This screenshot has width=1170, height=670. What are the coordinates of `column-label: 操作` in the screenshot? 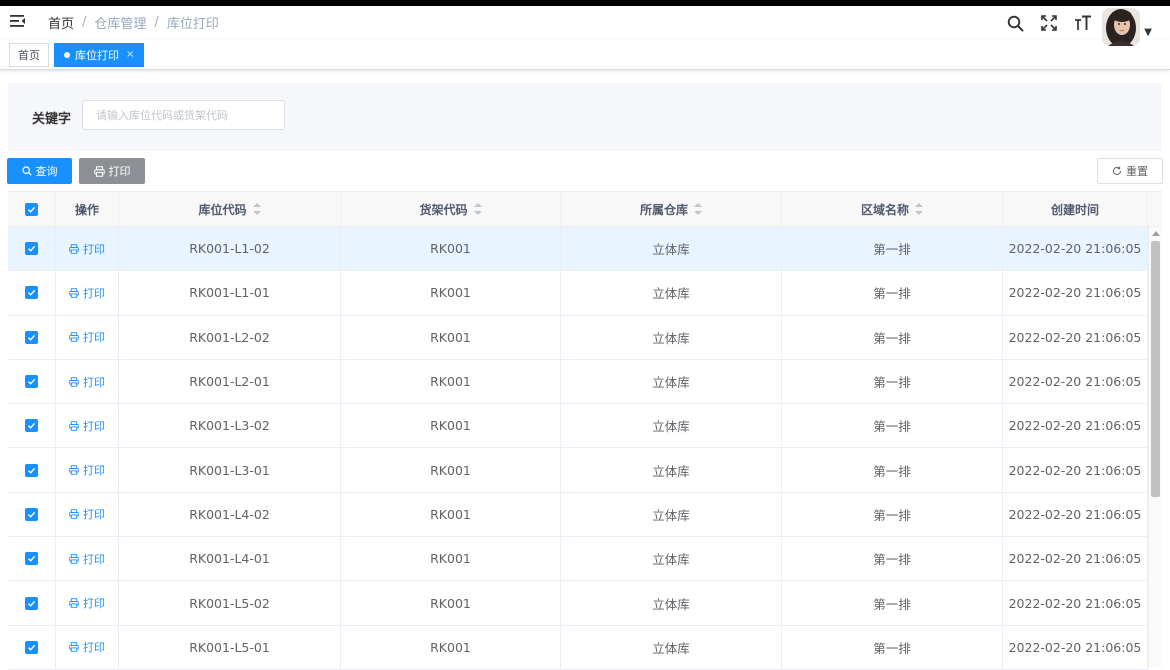 It's located at (86, 209).